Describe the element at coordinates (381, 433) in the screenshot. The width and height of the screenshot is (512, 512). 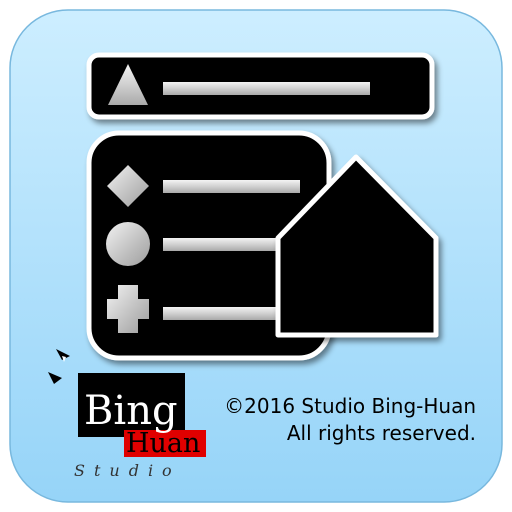
I see `copyright-line-2: All rights reserved.` at that location.